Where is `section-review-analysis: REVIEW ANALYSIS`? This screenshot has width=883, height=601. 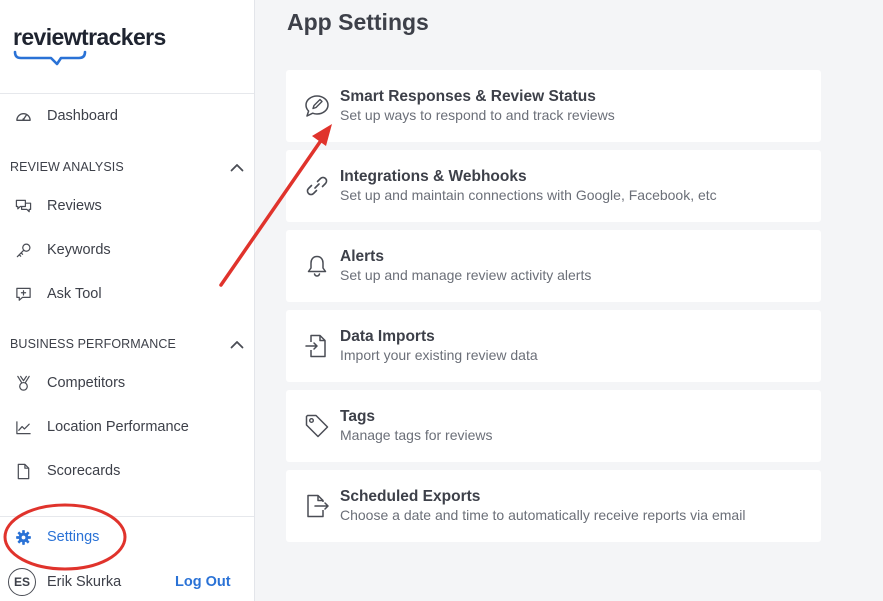 section-review-analysis: REVIEW ANALYSIS is located at coordinates (127, 167).